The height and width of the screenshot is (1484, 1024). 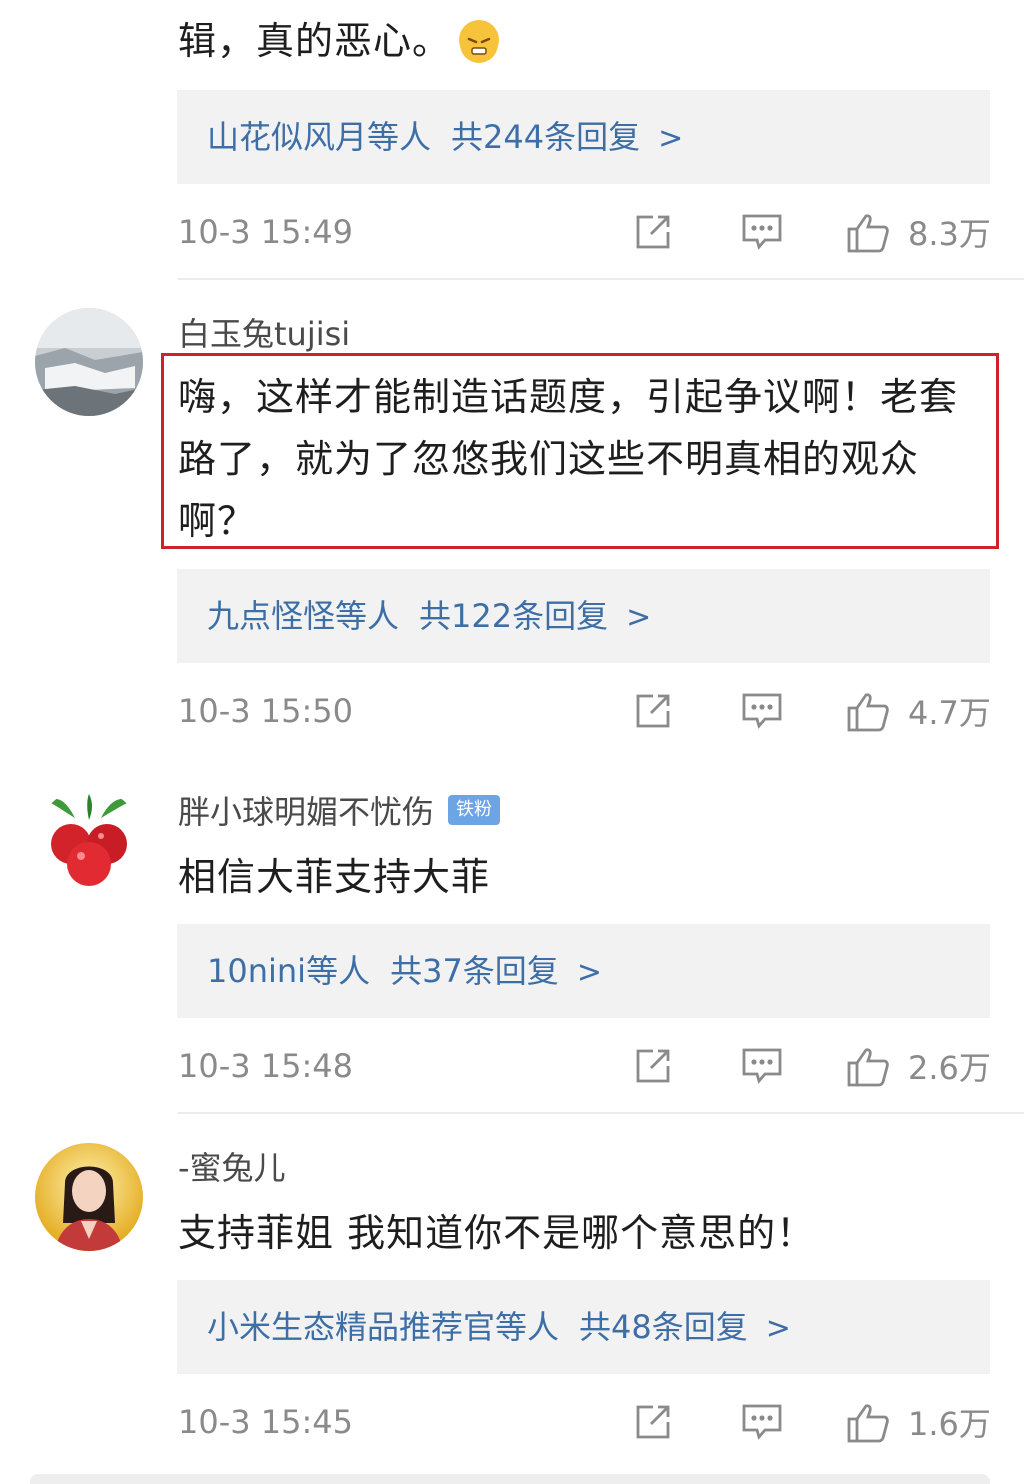 What do you see at coordinates (474, 971) in the screenshot?
I see `reply-count: 共37条回复` at bounding box center [474, 971].